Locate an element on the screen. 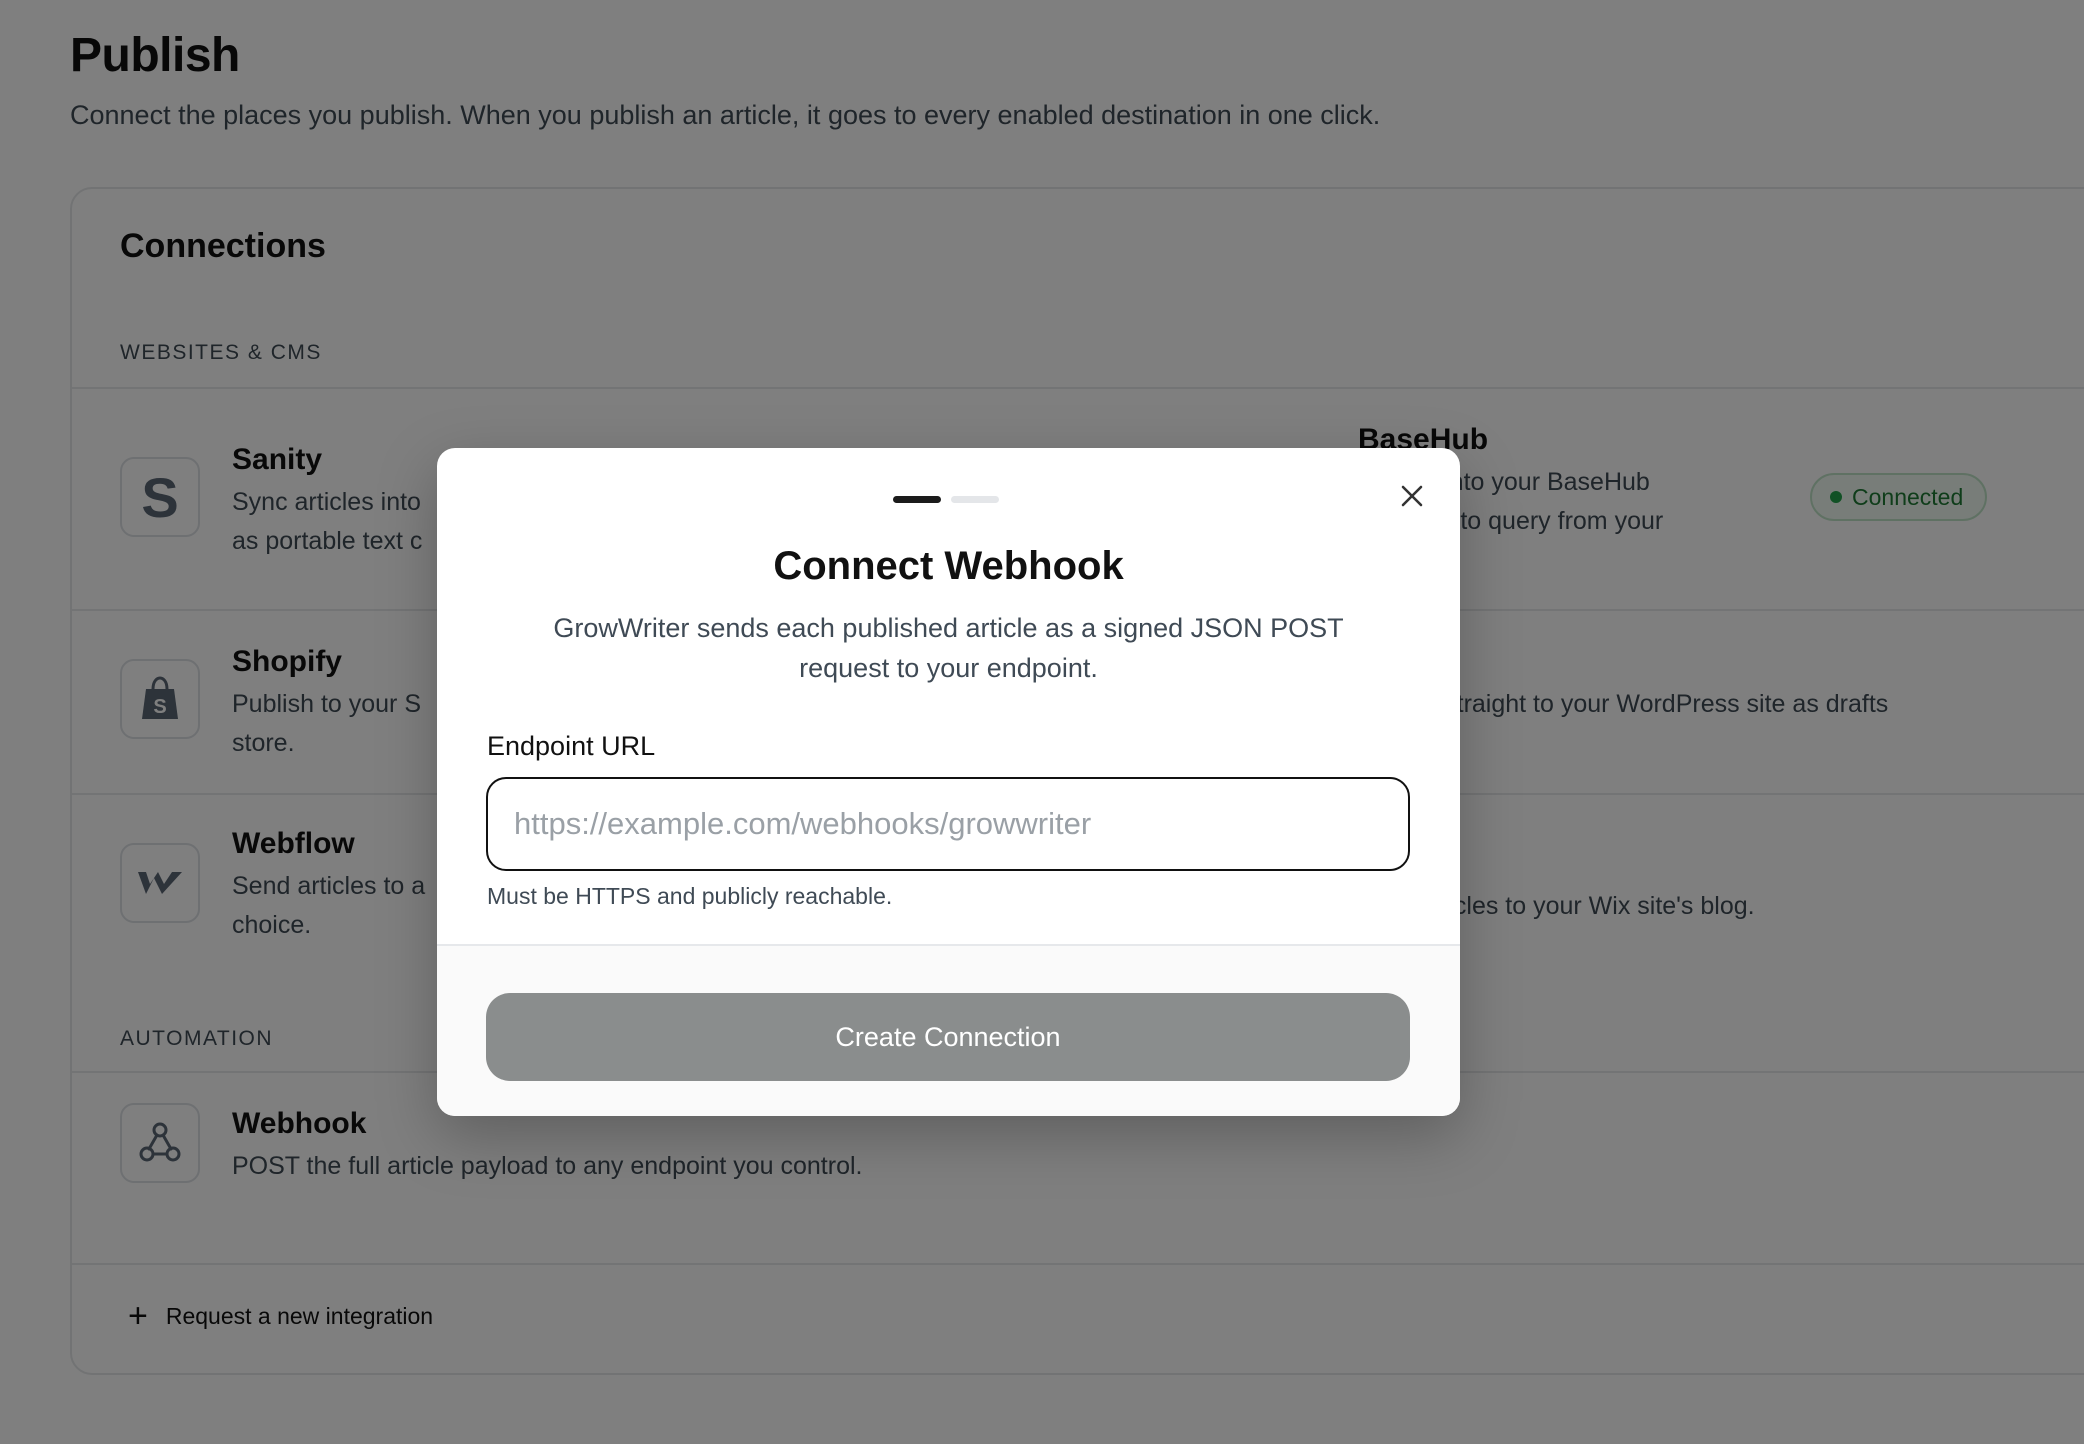 This screenshot has width=2084, height=1444. endpoint-url-input is located at coordinates (948, 824).